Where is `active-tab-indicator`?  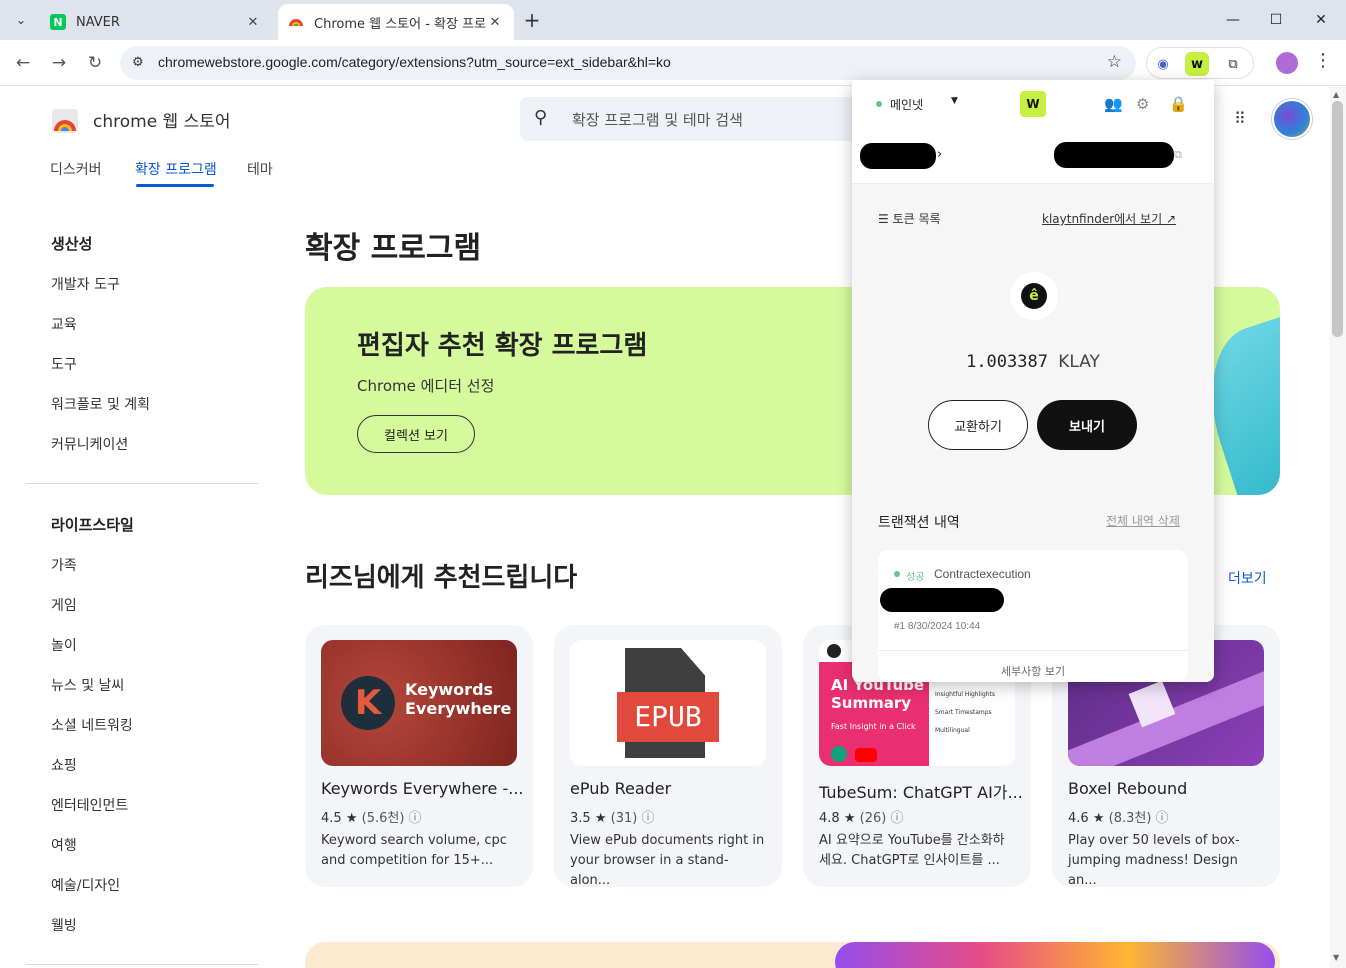
active-tab-indicator is located at coordinates (175, 185).